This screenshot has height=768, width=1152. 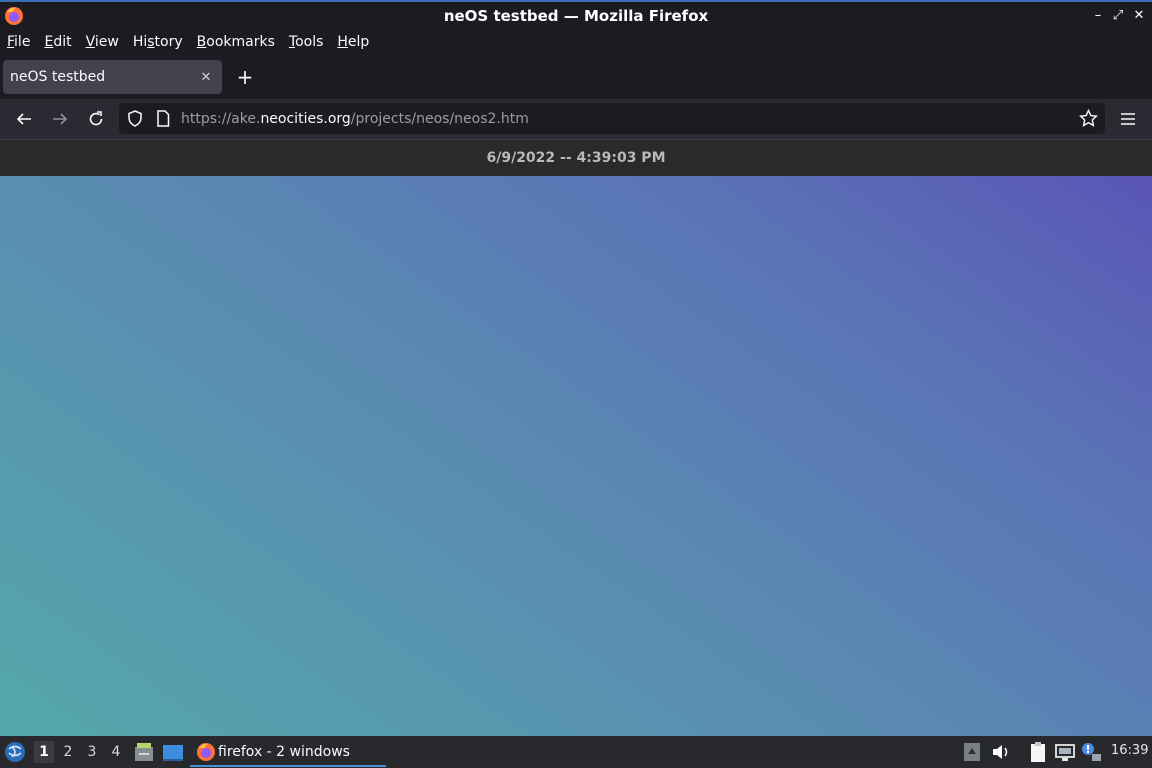 I want to click on clipboard-icon, so click(x=1038, y=752).